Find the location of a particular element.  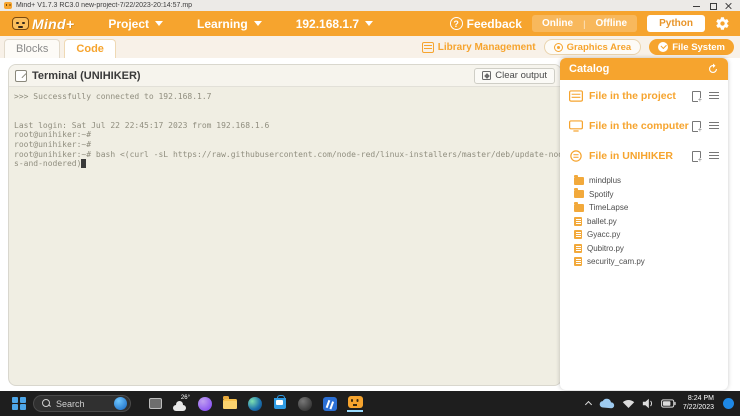

menu-project: Project is located at coordinates (136, 24).